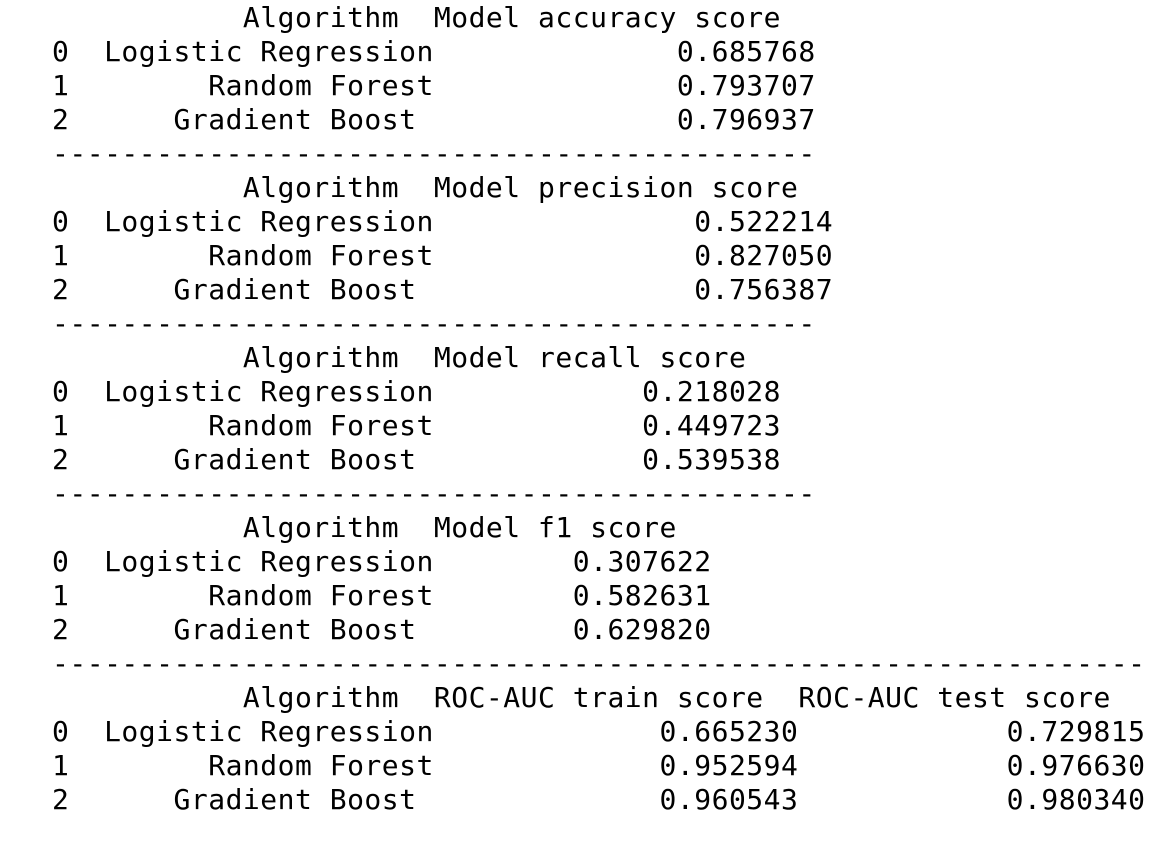  I want to click on table-header-f1: Algorithm Model f1 score, so click(364, 527).